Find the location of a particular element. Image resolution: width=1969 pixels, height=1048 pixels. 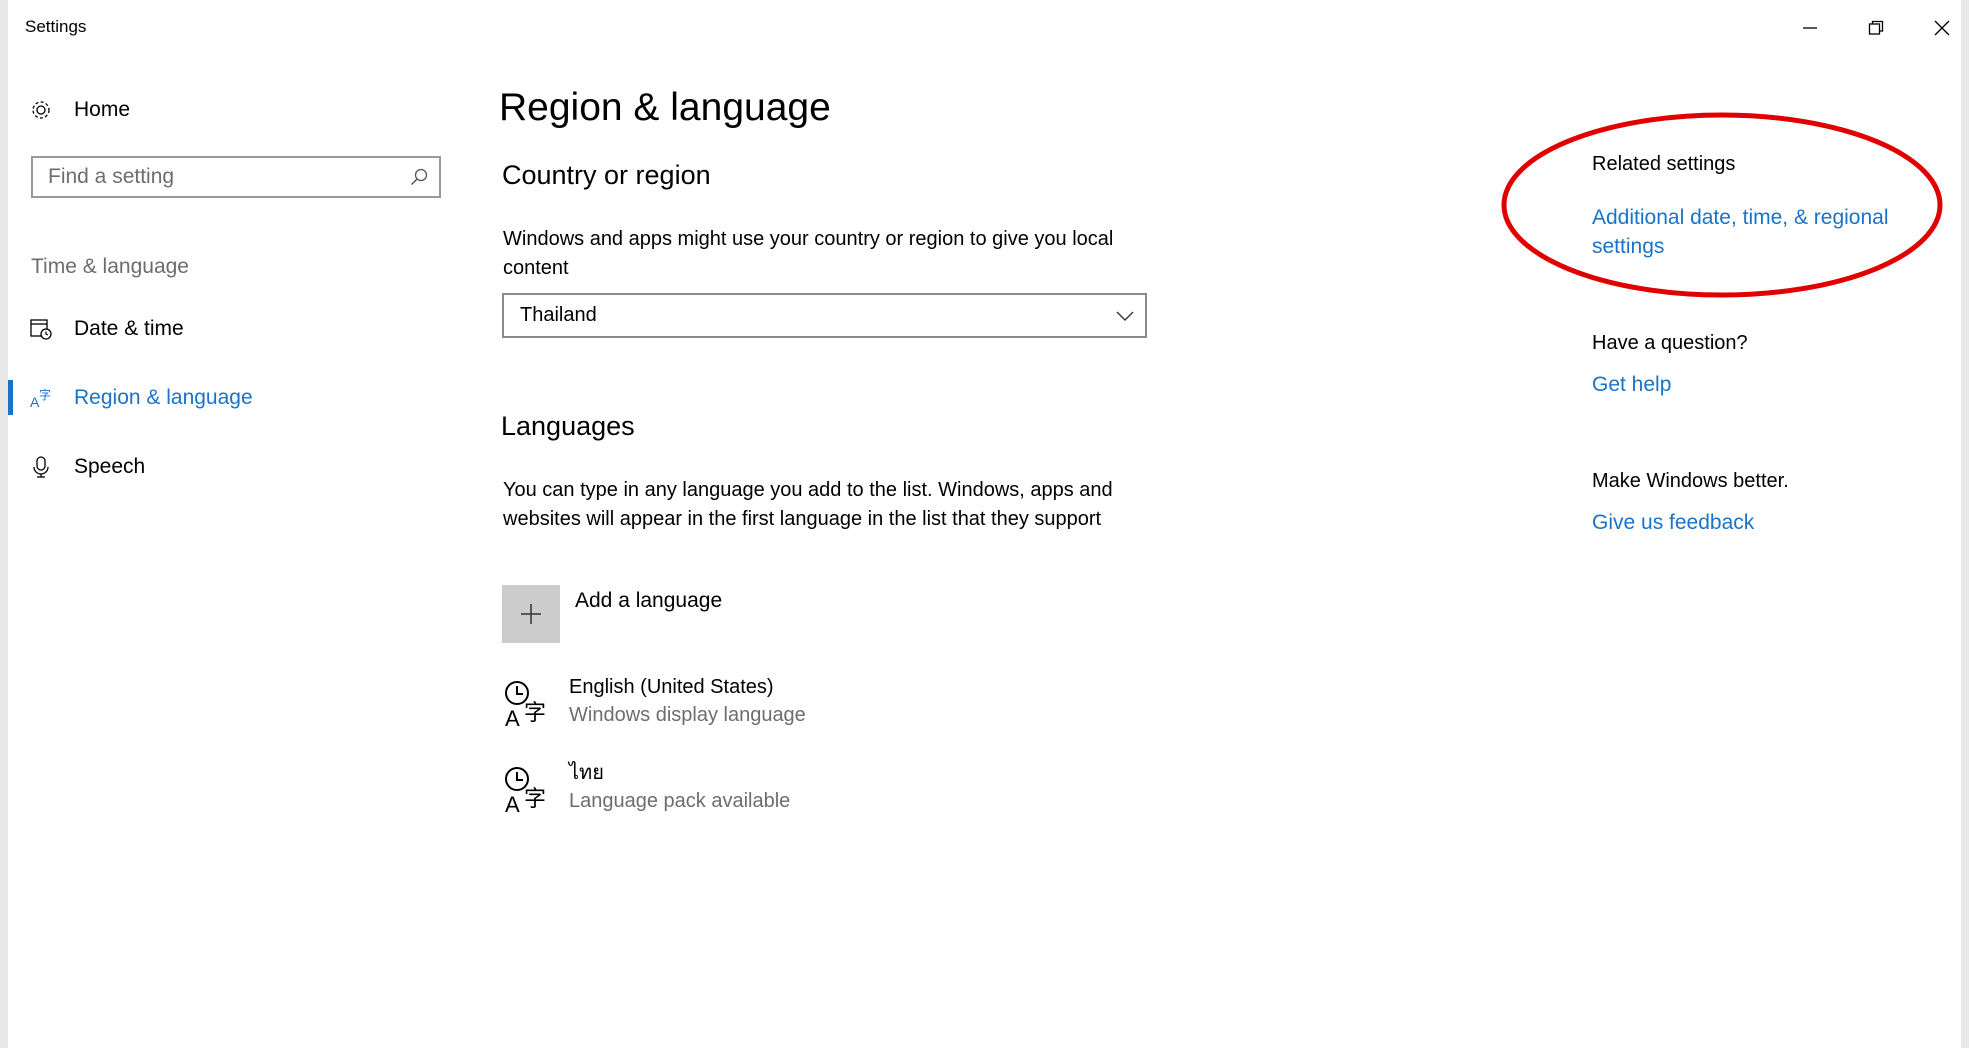

language-status: Windows display language is located at coordinates (687, 715).